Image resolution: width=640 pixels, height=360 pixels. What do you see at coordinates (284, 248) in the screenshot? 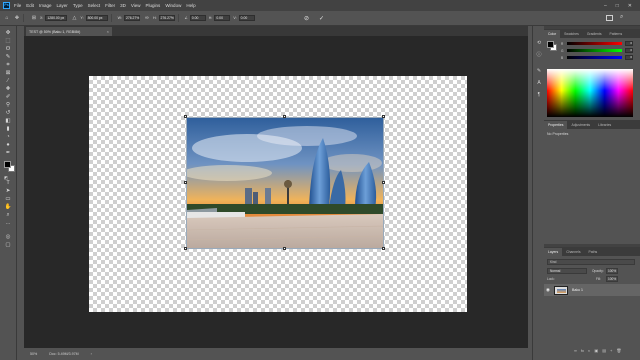
I see `transform-handle-bottom` at bounding box center [284, 248].